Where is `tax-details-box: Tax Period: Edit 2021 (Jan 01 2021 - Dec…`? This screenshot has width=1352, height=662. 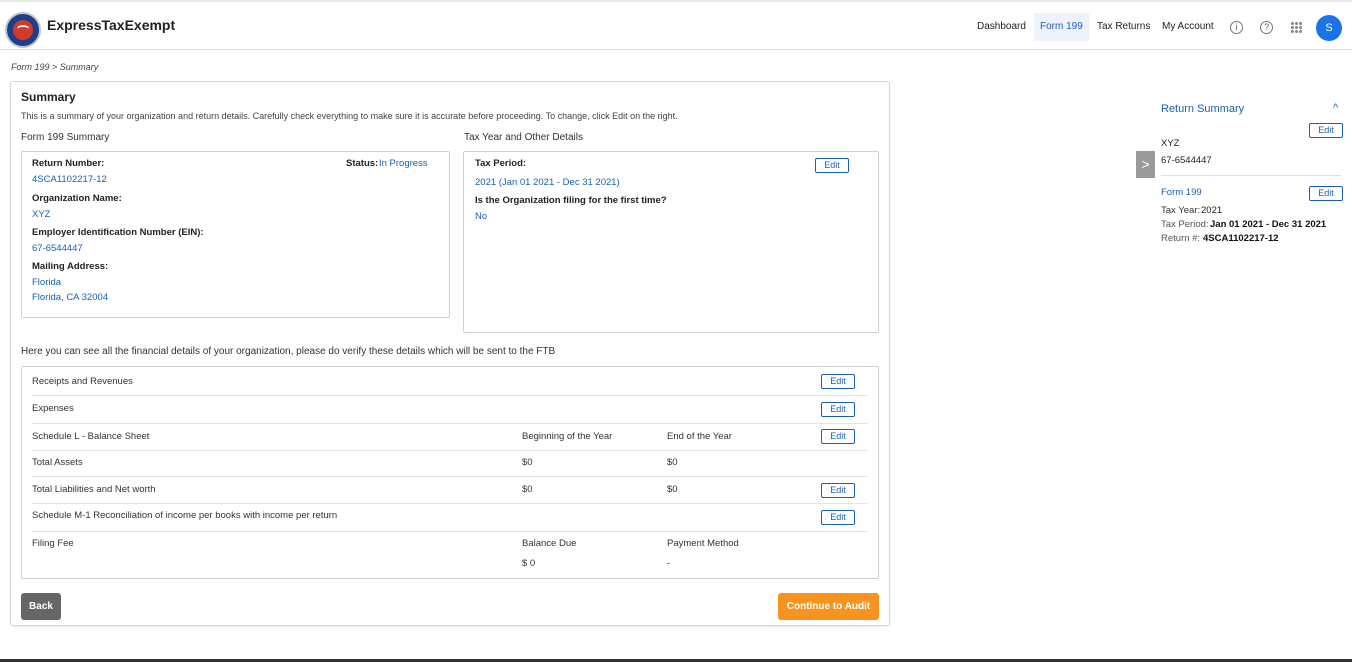
tax-details-box: Tax Period: Edit 2021 (Jan 01 2021 - Dec… is located at coordinates (671, 242).